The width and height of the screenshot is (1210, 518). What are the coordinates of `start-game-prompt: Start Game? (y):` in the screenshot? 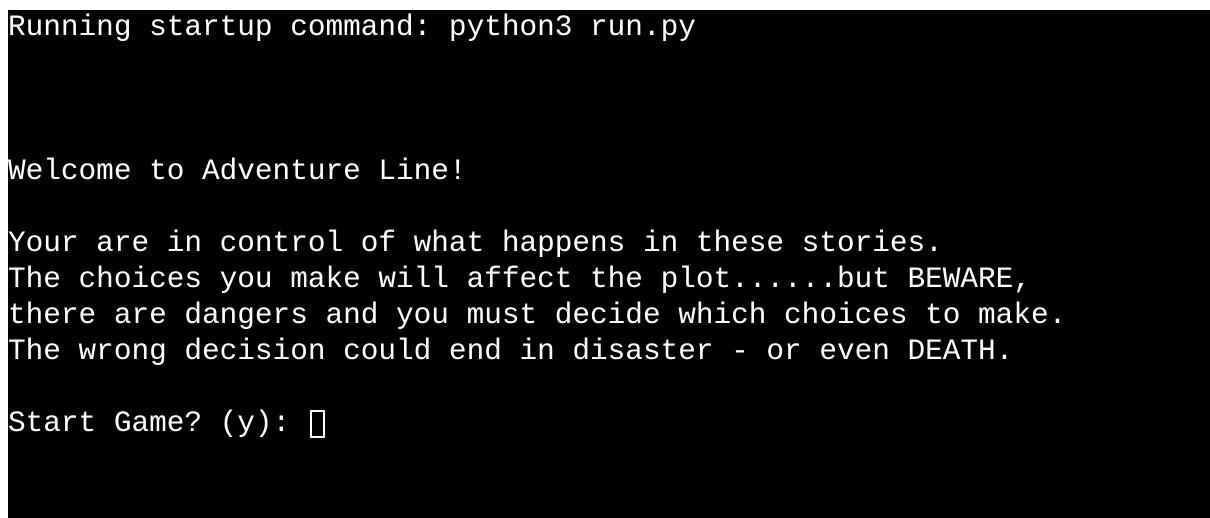 It's located at (609, 424).